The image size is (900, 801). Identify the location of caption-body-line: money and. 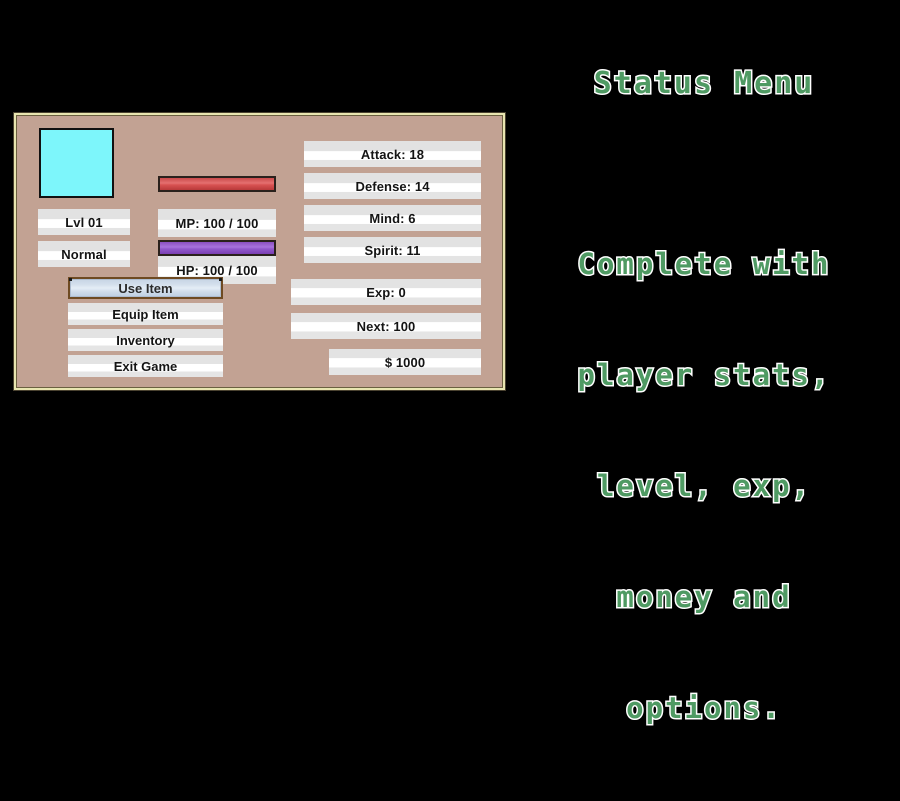
(703, 597).